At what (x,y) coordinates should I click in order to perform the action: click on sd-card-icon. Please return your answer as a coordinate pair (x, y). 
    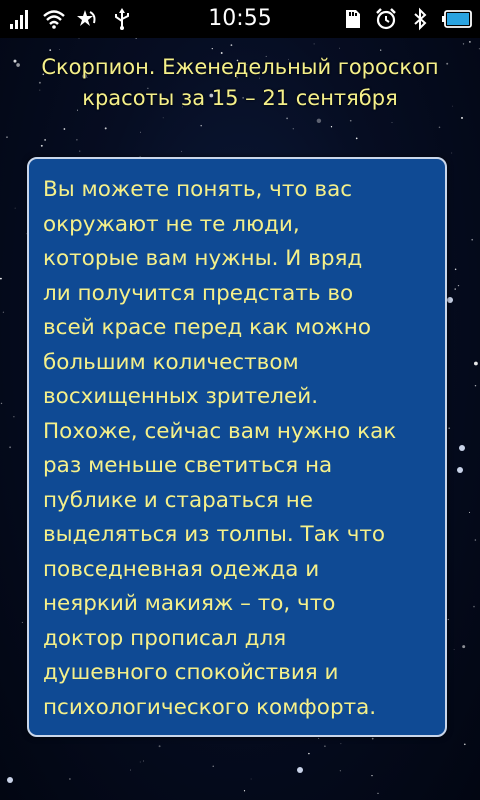
    Looking at the image, I should click on (353, 19).